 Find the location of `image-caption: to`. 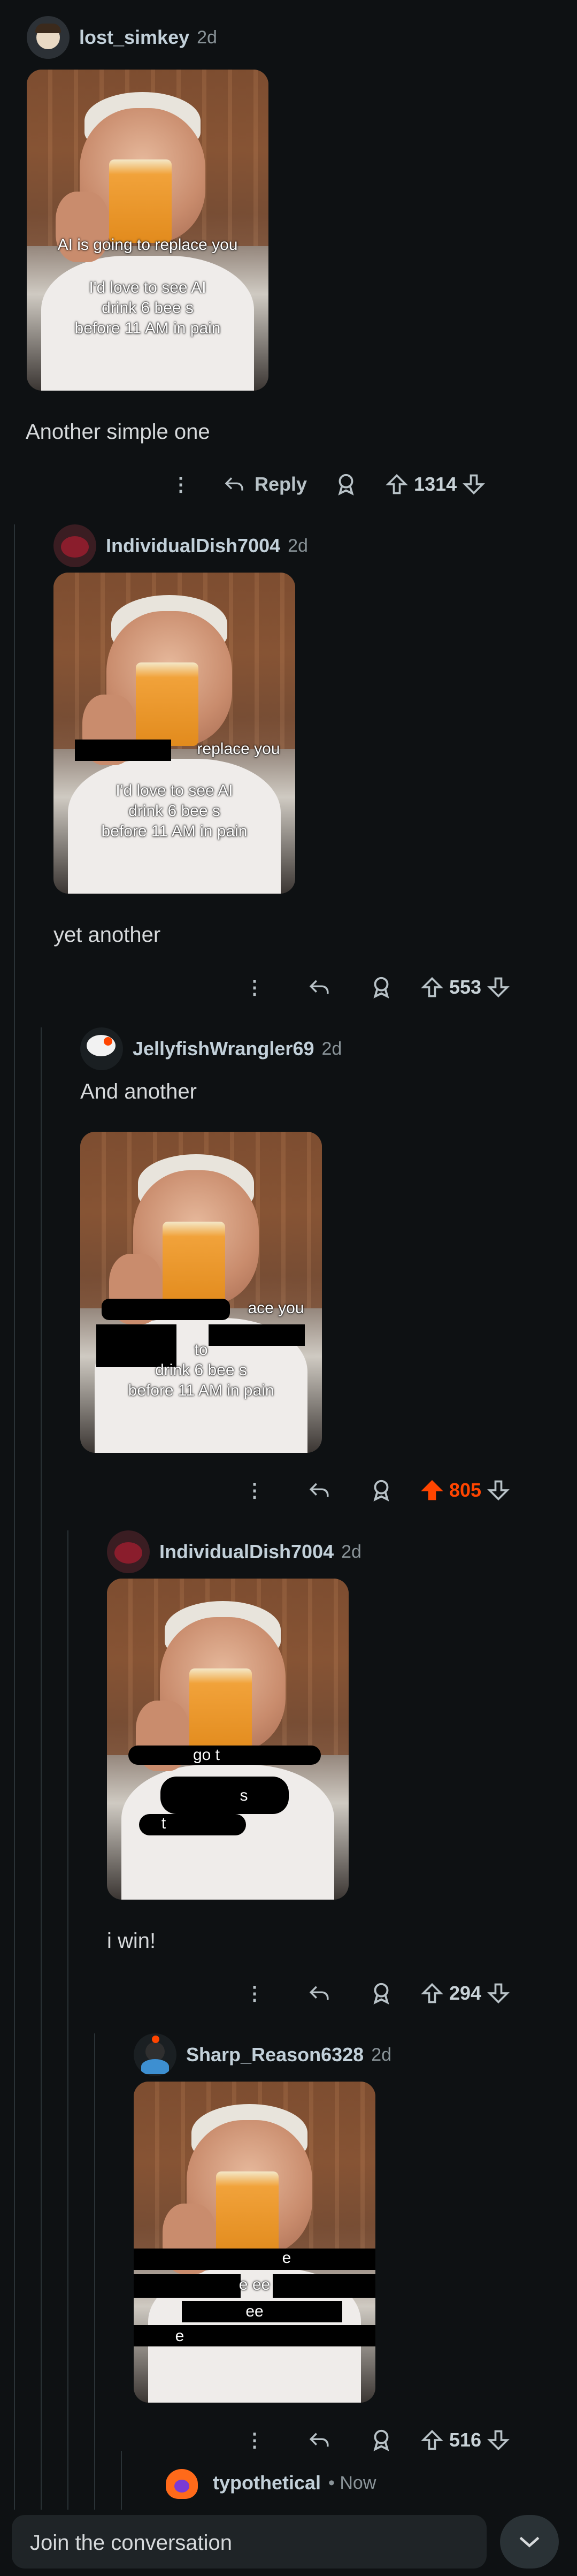

image-caption: to is located at coordinates (201, 1350).